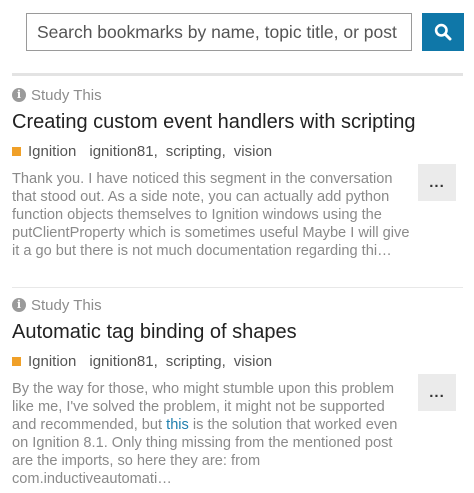 The image size is (474, 493). I want to click on excerpt-link: this, so click(177, 425).